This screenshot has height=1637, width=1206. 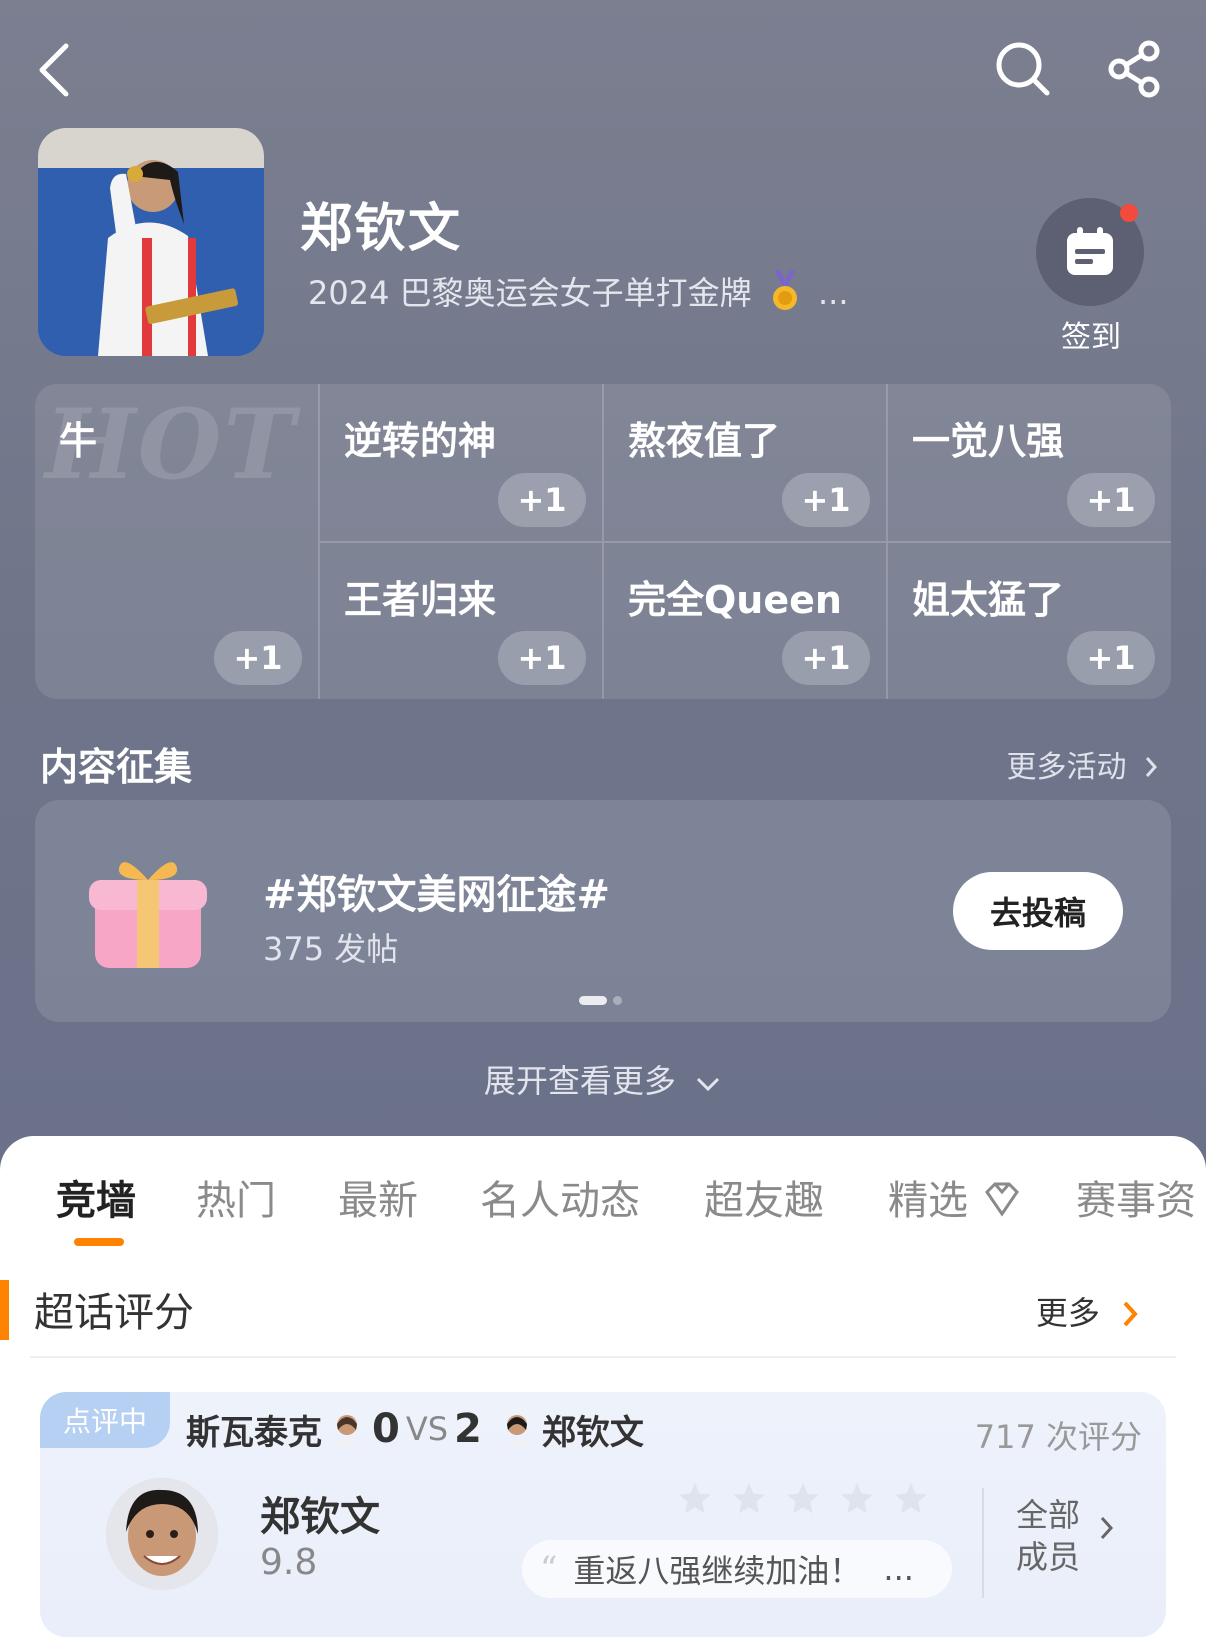 What do you see at coordinates (603, 243) in the screenshot?
I see `profile-header: 郑钦文 2024 巴黎奥运会女子单打金牌 ... 签到` at bounding box center [603, 243].